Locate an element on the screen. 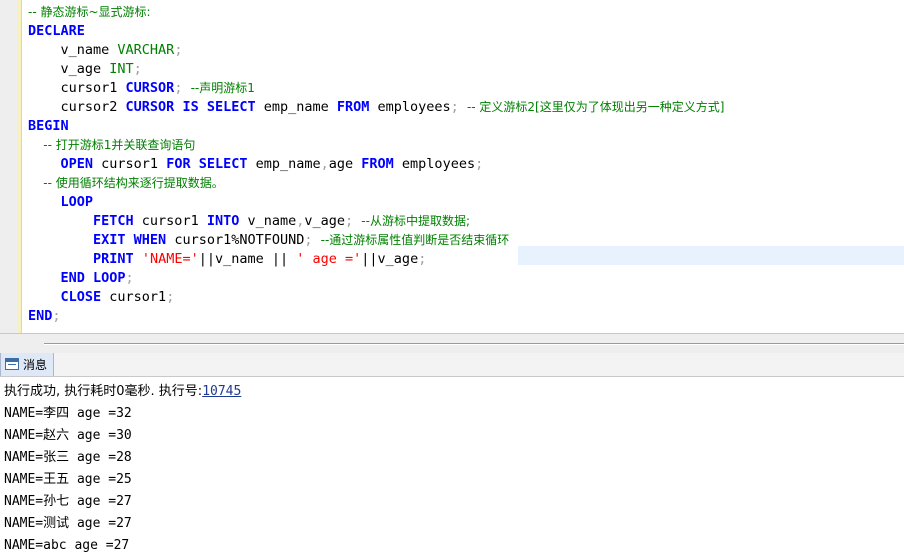 The height and width of the screenshot is (557, 904). output-row: NAME=测试 age =27 is located at coordinates (68, 523).